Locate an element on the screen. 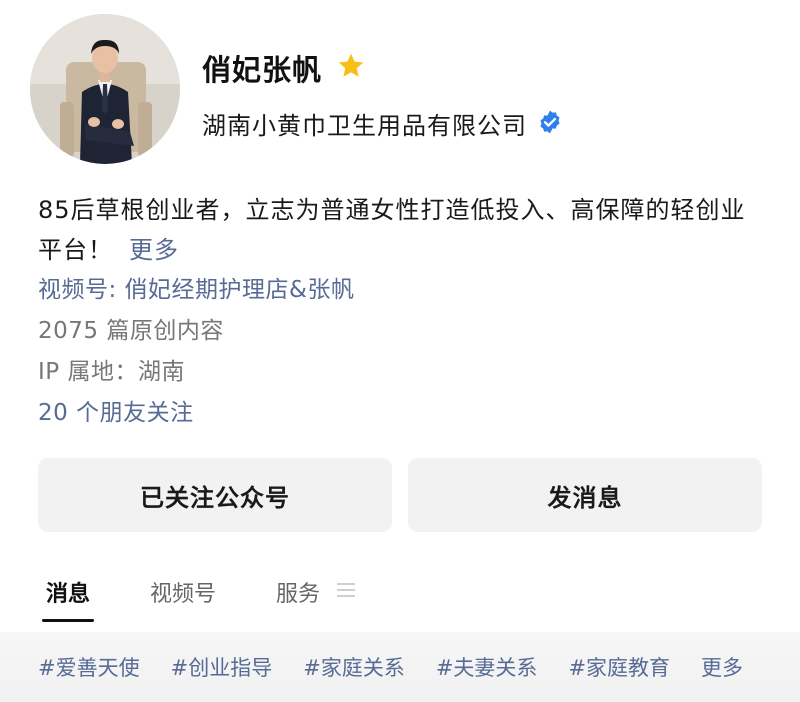  send-message-button: 发消息 is located at coordinates (585, 495).